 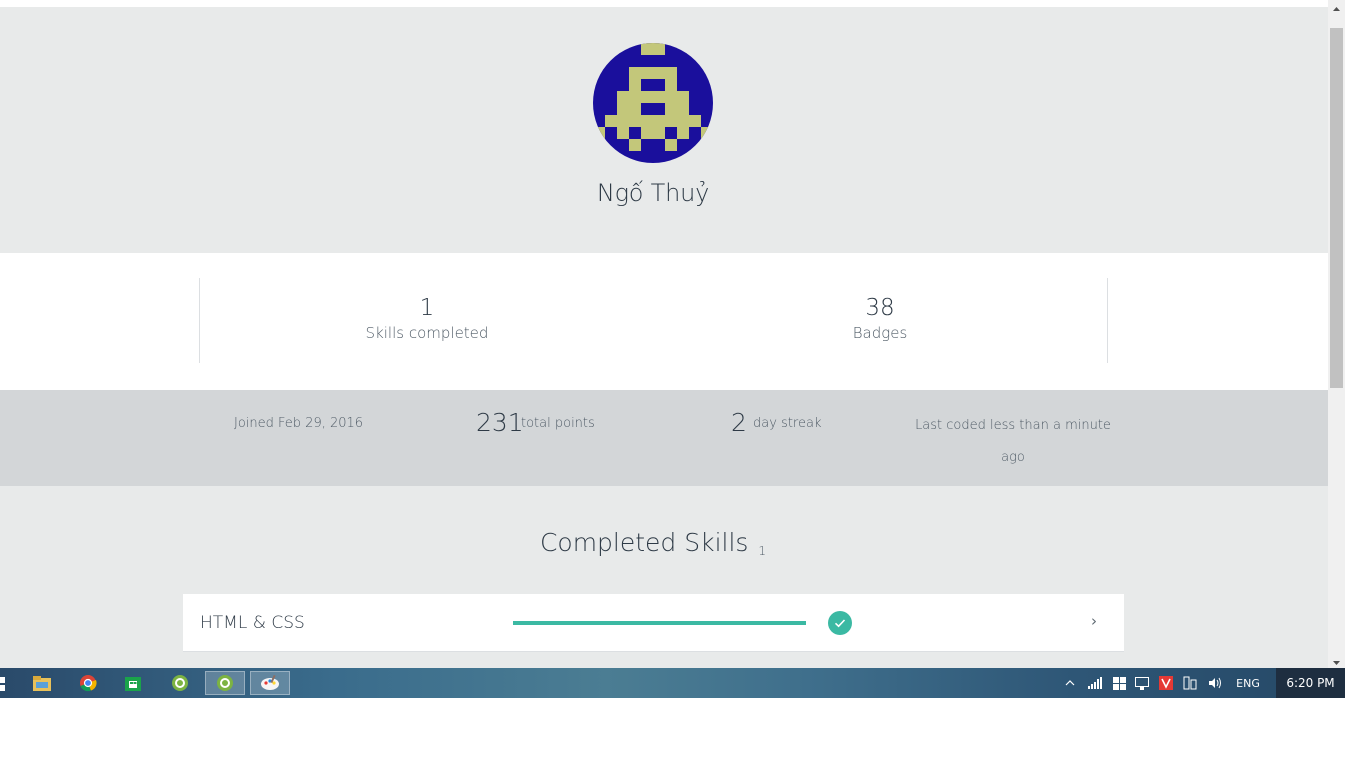 What do you see at coordinates (133, 683) in the screenshot?
I see `store-icon` at bounding box center [133, 683].